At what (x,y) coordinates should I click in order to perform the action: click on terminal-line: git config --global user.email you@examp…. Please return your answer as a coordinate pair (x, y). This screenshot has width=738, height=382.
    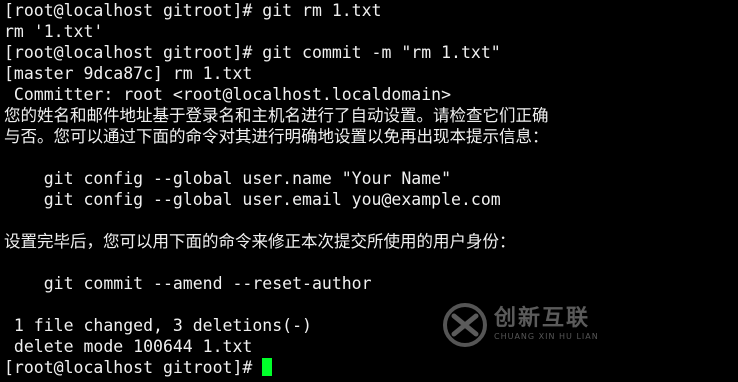
    Looking at the image, I should click on (252, 199).